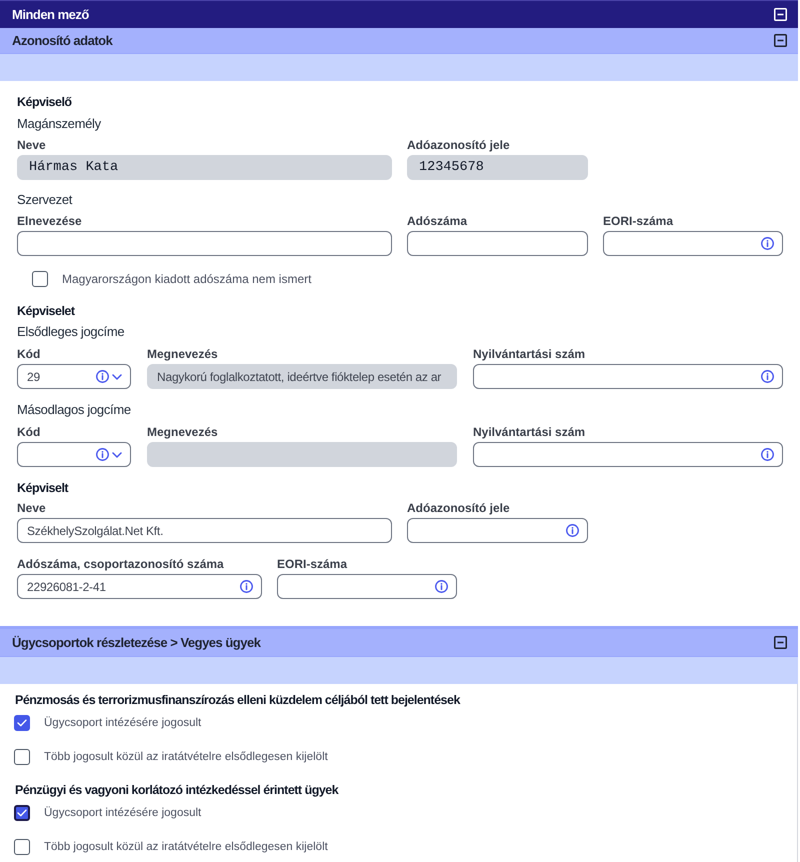 The height and width of the screenshot is (862, 800). Describe the element at coordinates (49, 221) in the screenshot. I see `field-label: Elnevezése` at that location.